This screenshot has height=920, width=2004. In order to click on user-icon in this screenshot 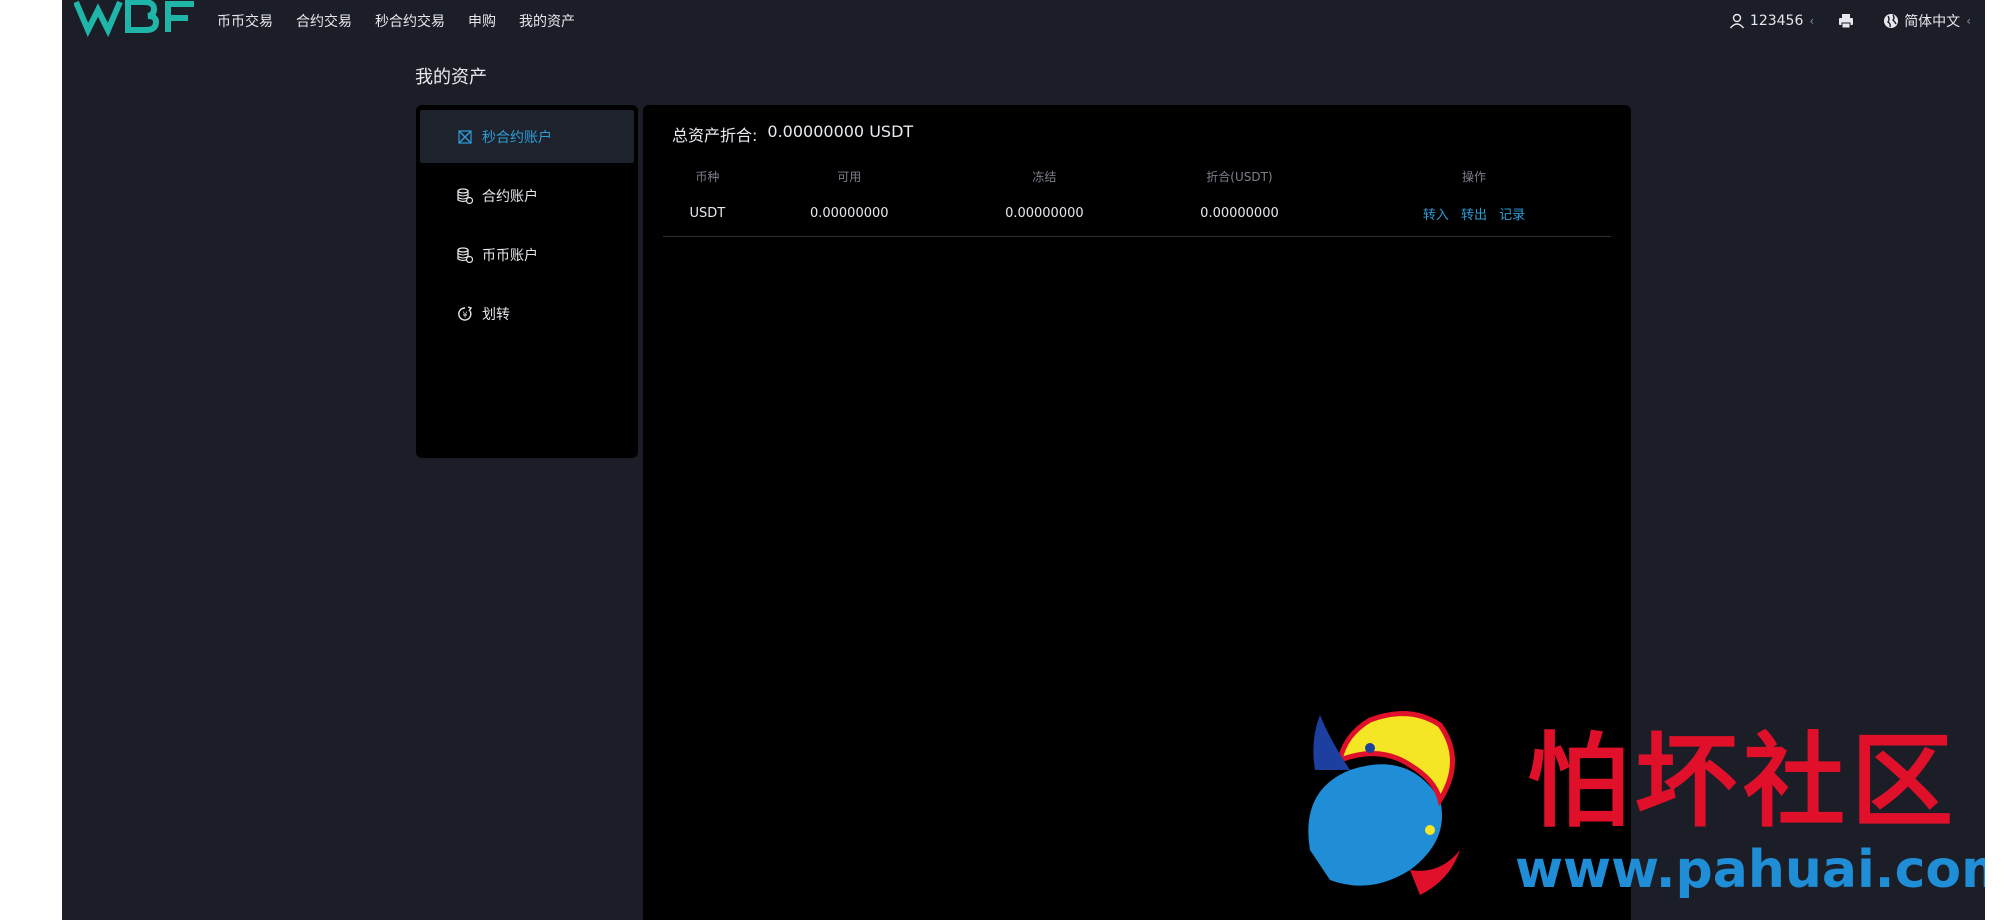, I will do `click(1736, 21)`.